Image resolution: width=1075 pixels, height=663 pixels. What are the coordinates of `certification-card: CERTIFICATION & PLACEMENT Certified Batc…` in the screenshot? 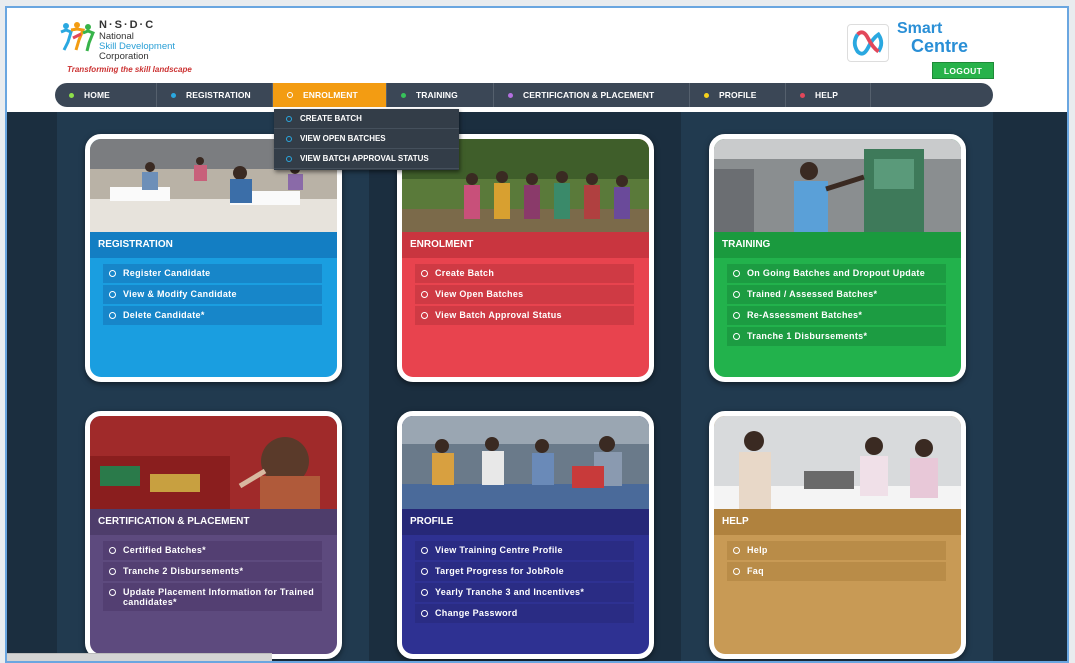 It's located at (213, 535).